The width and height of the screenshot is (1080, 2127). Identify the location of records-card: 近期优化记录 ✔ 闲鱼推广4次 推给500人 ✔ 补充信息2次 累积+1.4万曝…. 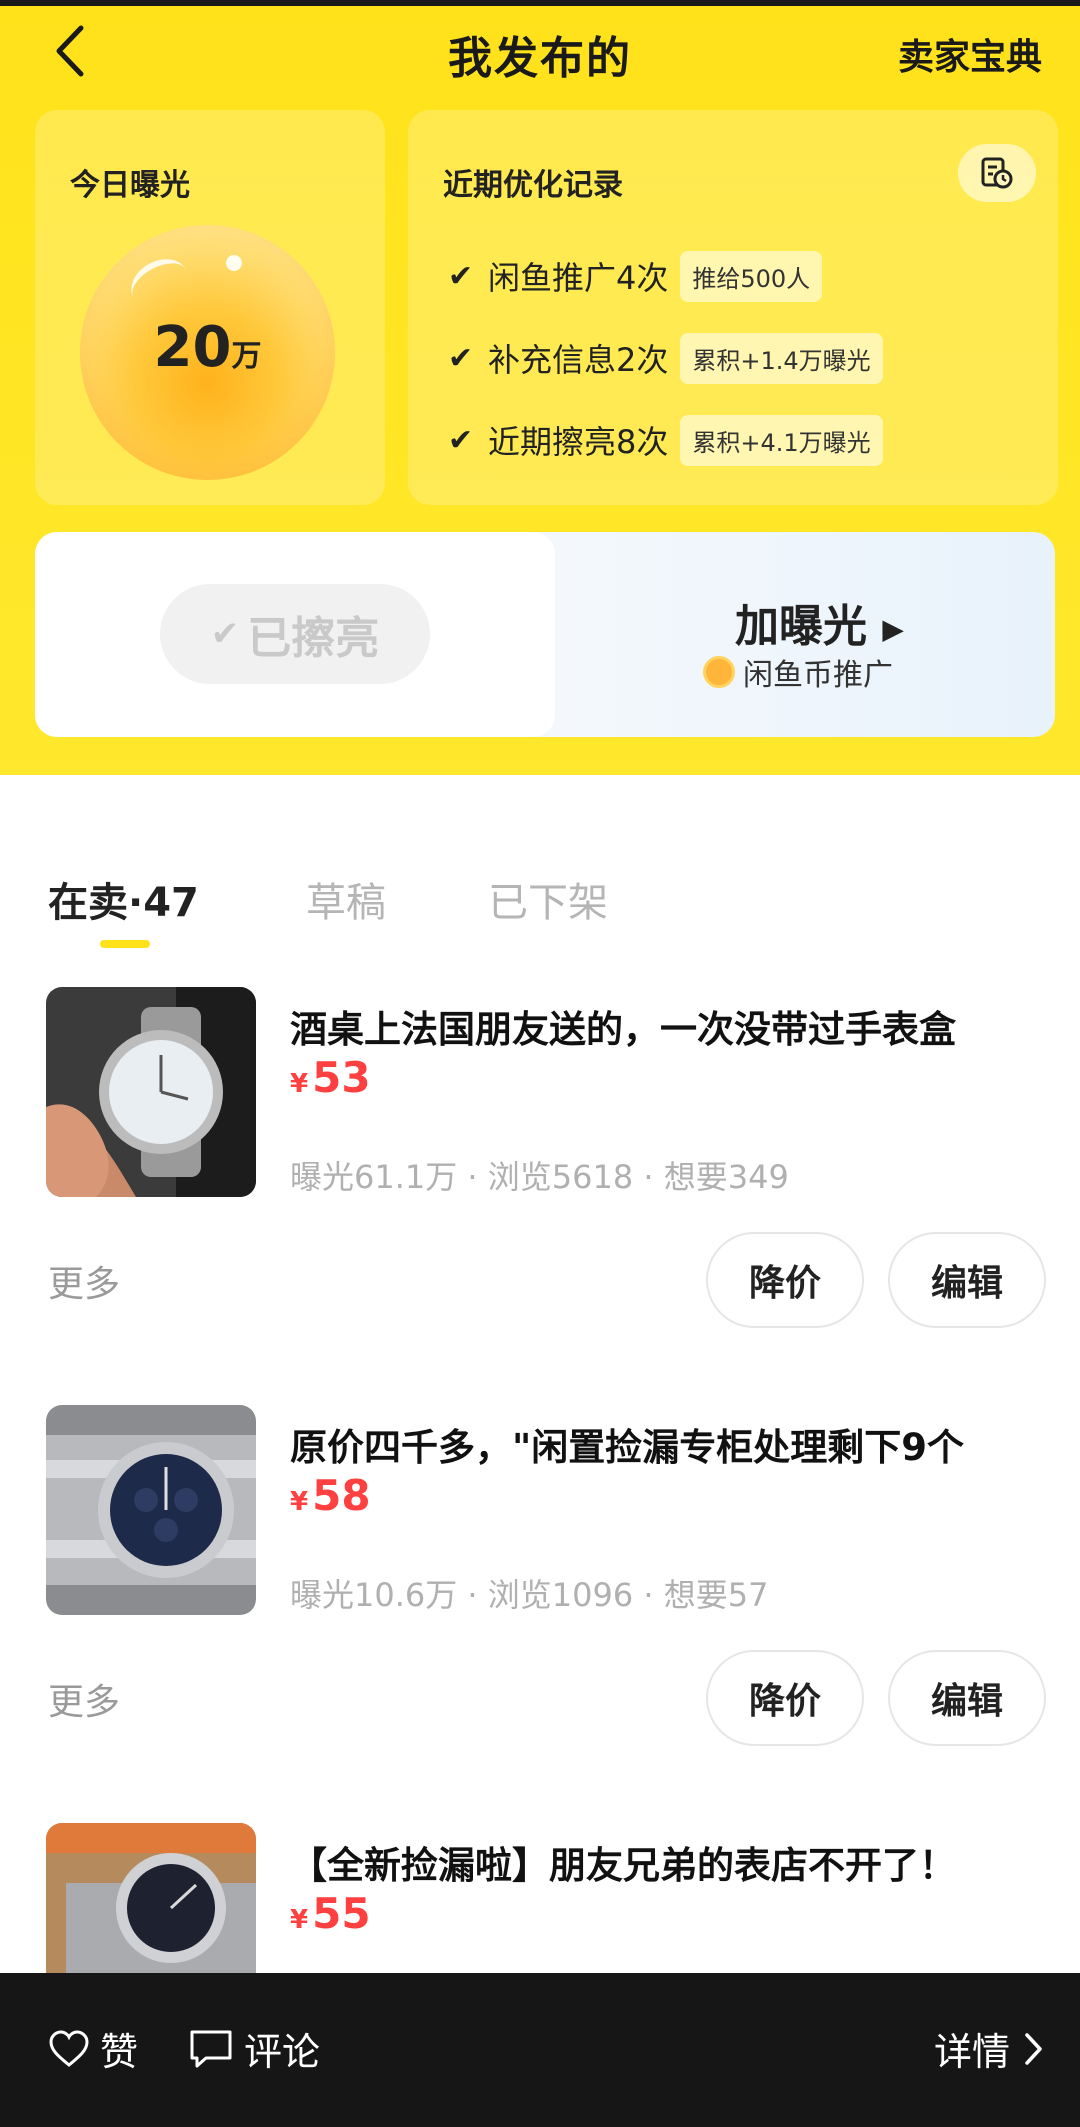
(733, 307).